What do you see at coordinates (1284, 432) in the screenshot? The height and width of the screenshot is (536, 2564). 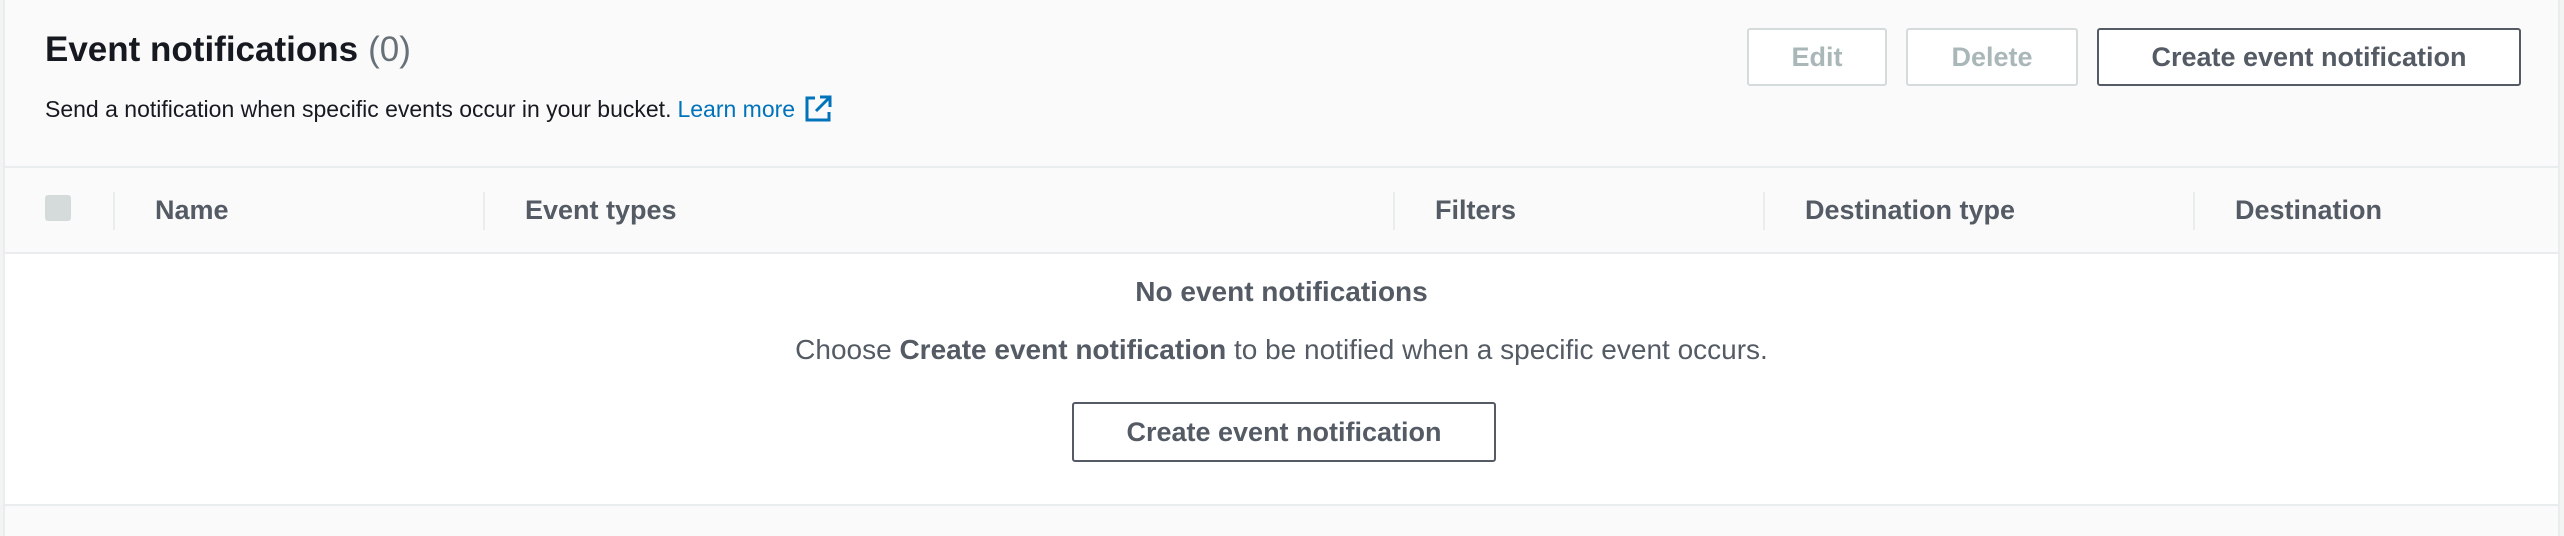 I see `empty-create-event-notification-button: Create event notification` at bounding box center [1284, 432].